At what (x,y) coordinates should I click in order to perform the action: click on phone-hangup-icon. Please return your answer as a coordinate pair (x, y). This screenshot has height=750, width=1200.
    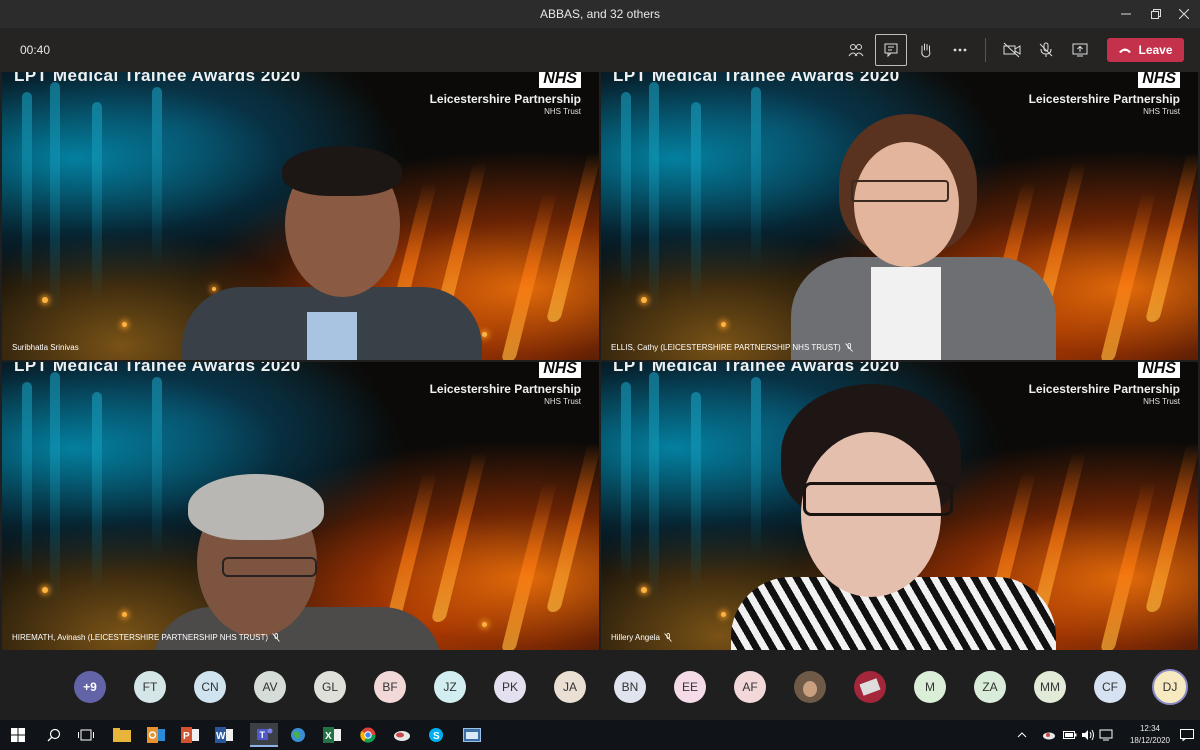
    Looking at the image, I should click on (1125, 50).